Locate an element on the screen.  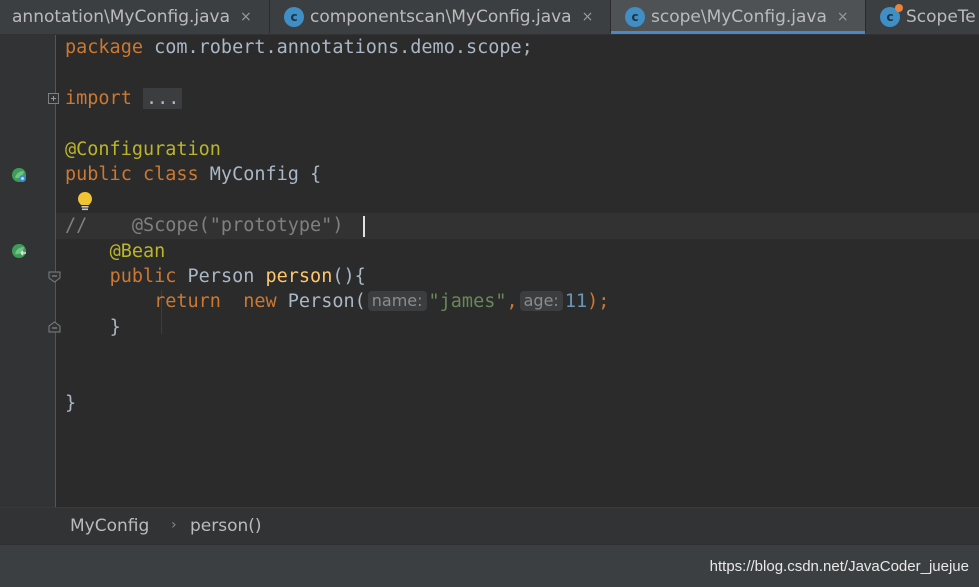
breadcrumb-class: MyConfig is located at coordinates (109, 526).